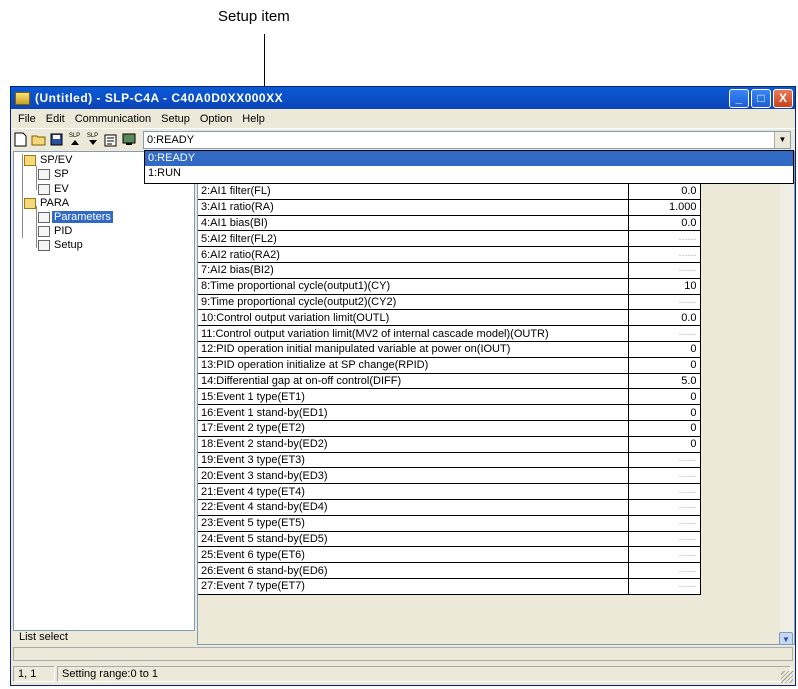  I want to click on close-button: X, so click(783, 98).